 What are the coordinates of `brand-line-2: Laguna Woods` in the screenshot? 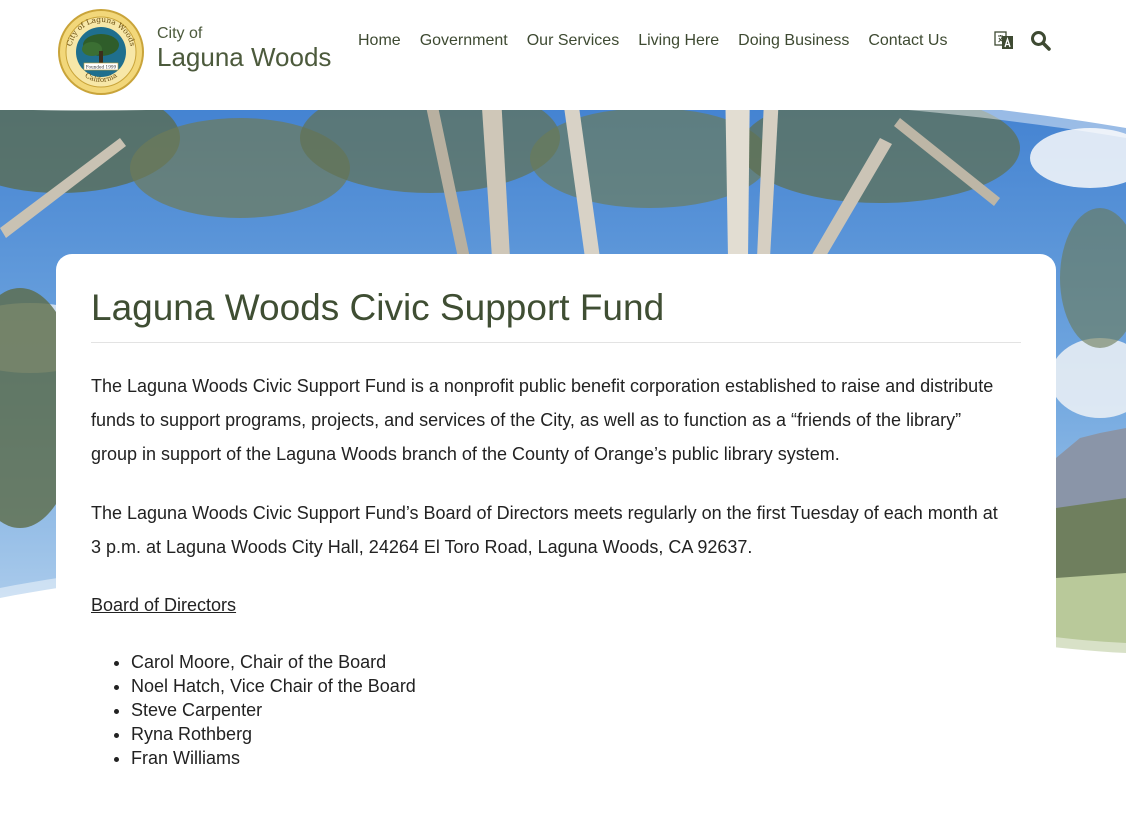 It's located at (244, 57).